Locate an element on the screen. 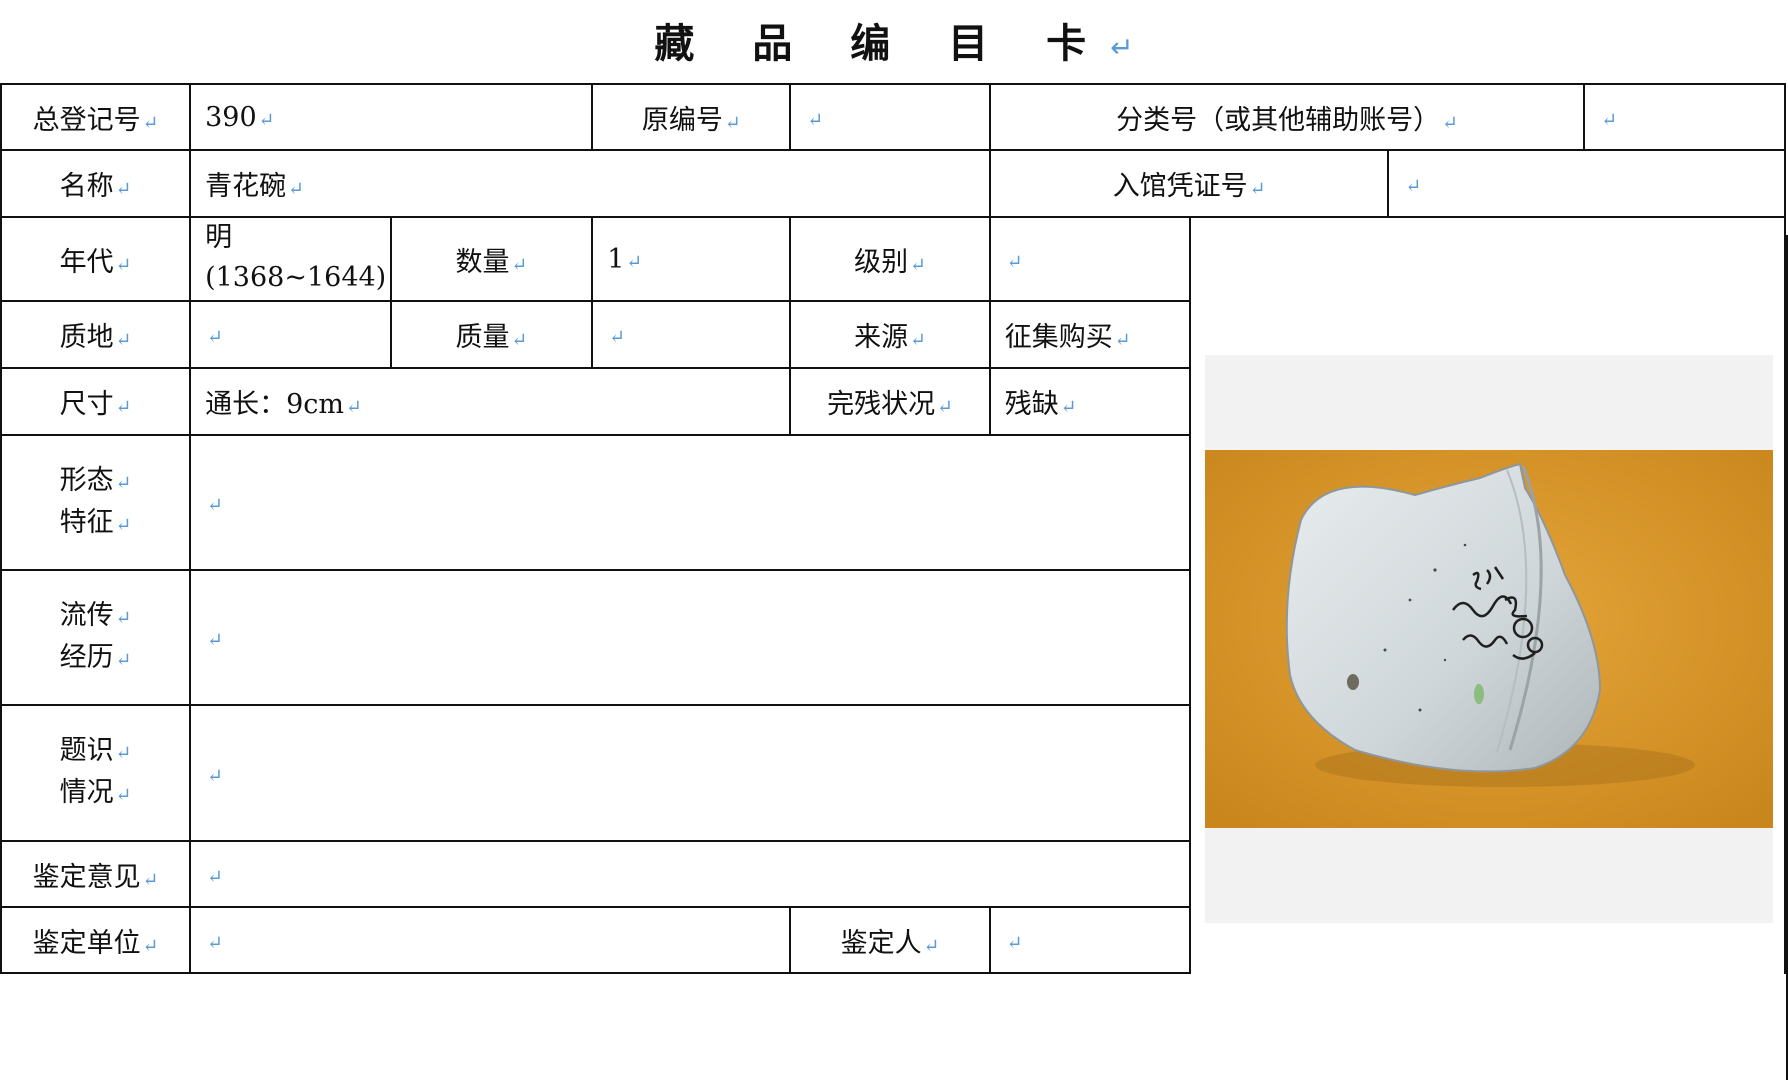 The height and width of the screenshot is (1080, 1788). value-quantity: 1 ↵ is located at coordinates (691, 259).